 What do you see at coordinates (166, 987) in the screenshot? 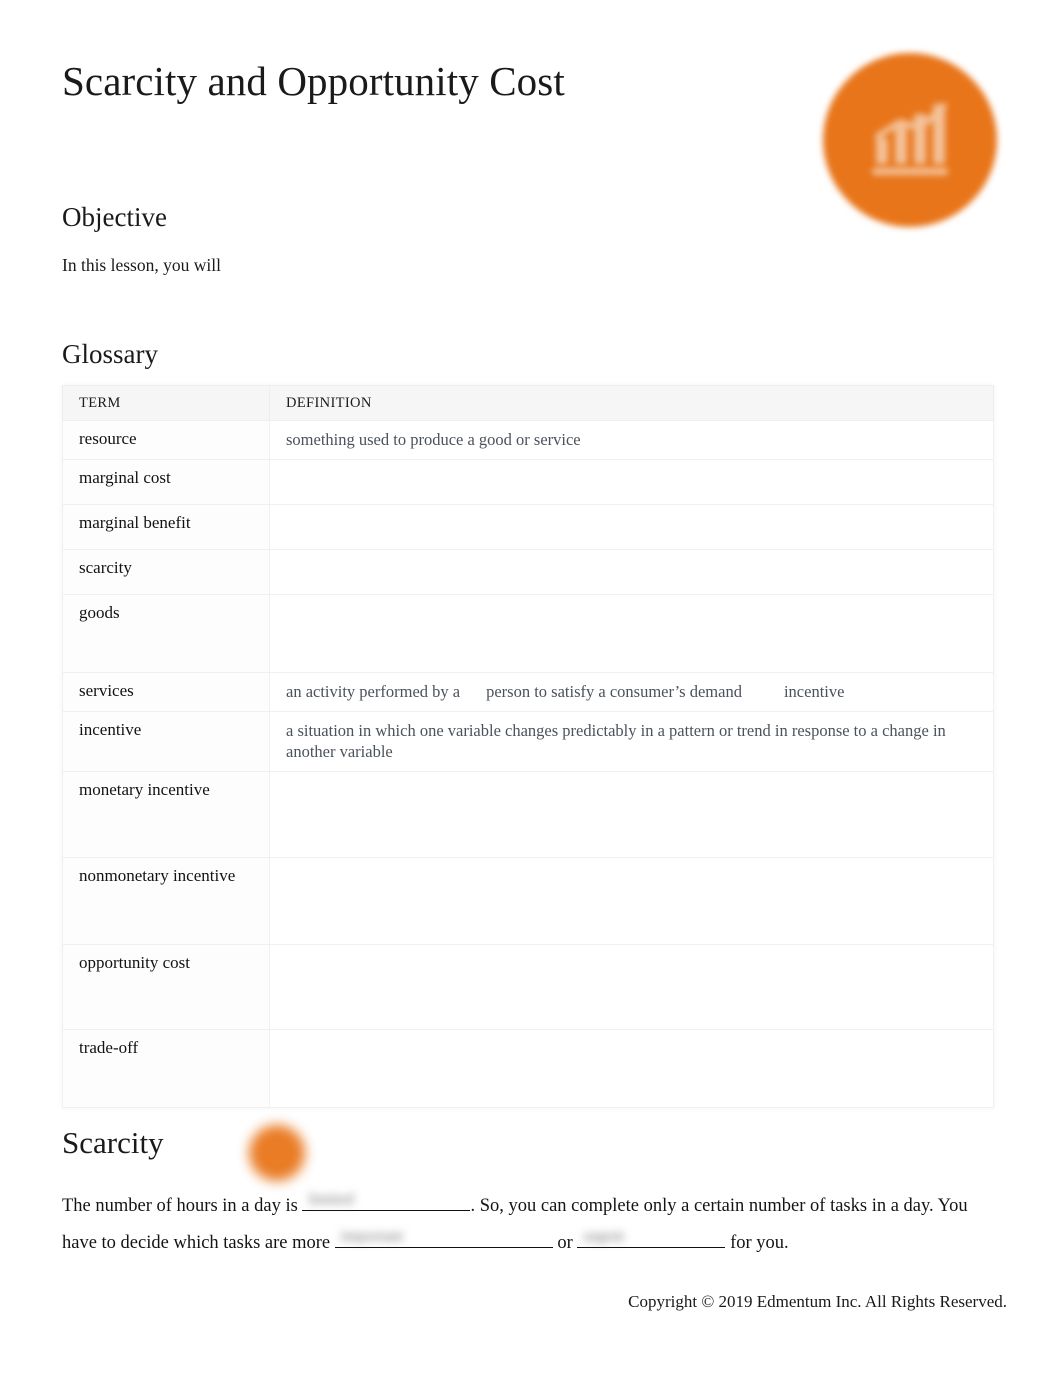
I see `glossary-term: opportunity cost` at bounding box center [166, 987].